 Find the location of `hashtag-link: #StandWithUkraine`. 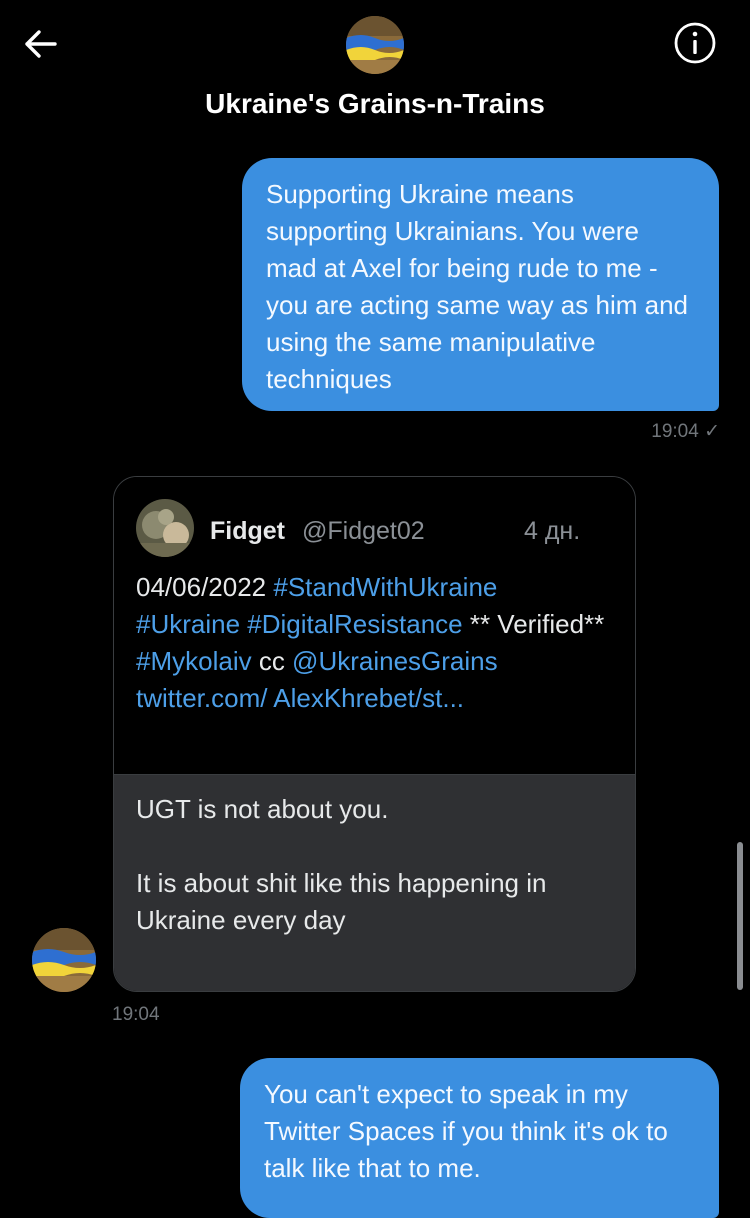

hashtag-link: #StandWithUkraine is located at coordinates (385, 587).